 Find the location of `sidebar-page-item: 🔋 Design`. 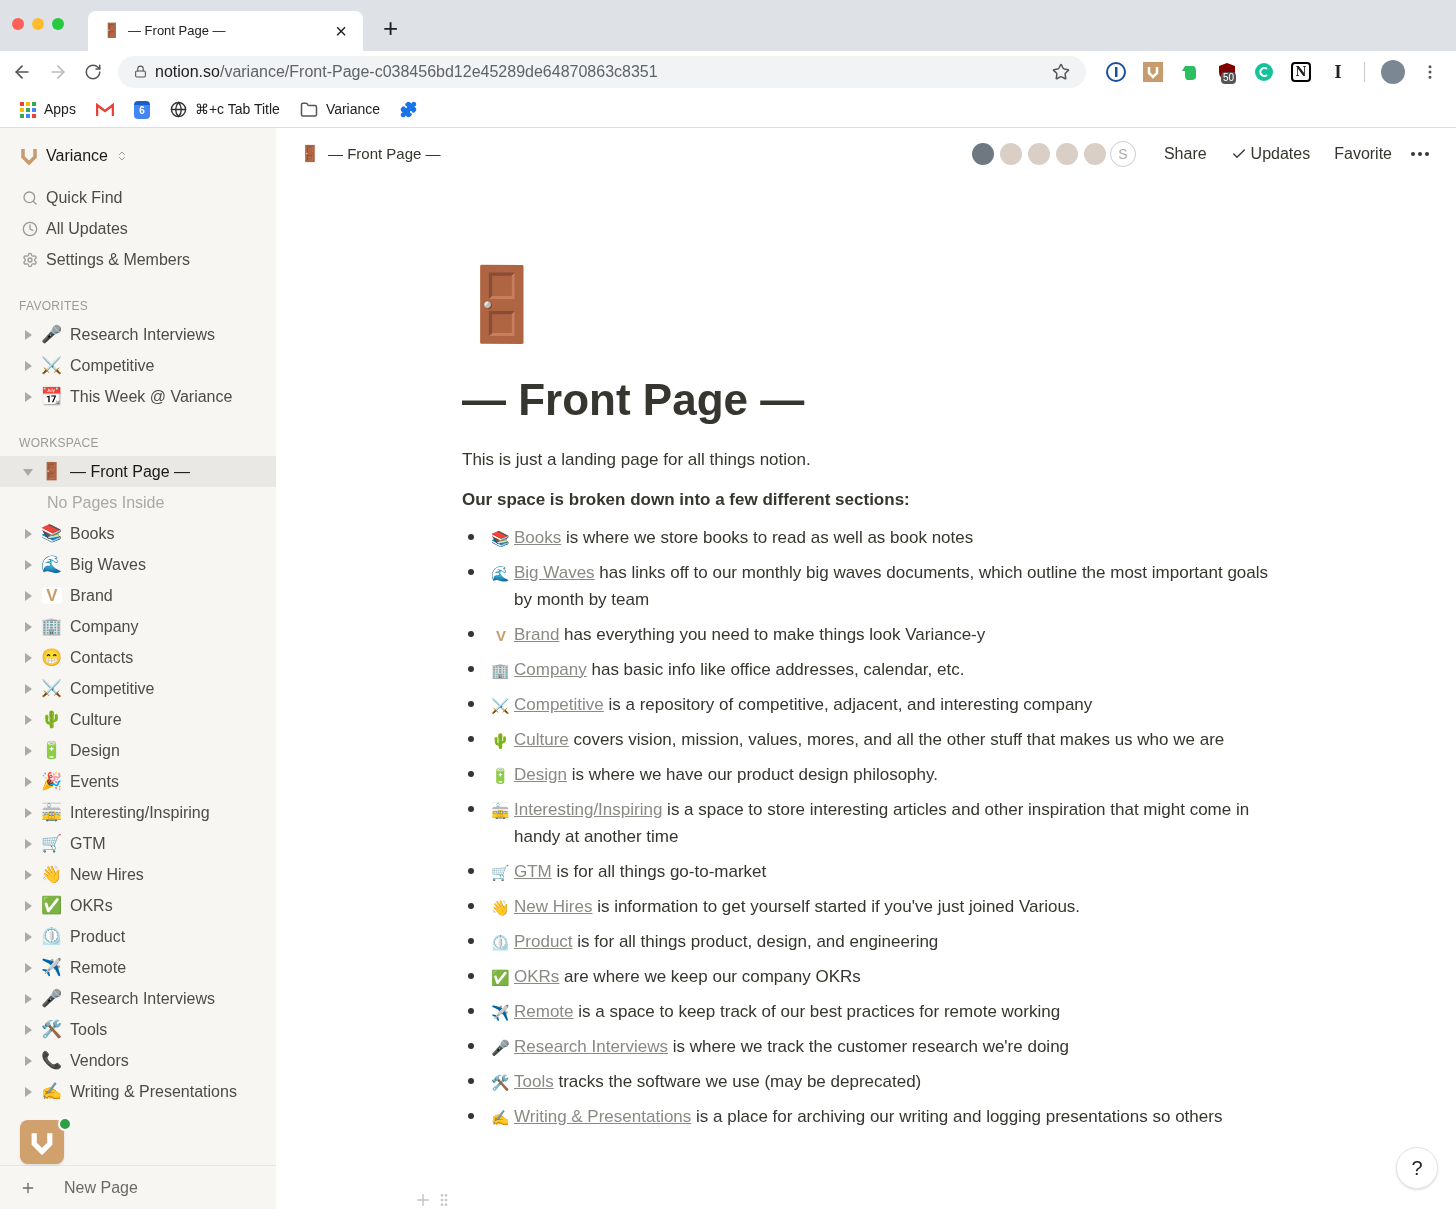

sidebar-page-item: 🔋 Design is located at coordinates (138, 750).